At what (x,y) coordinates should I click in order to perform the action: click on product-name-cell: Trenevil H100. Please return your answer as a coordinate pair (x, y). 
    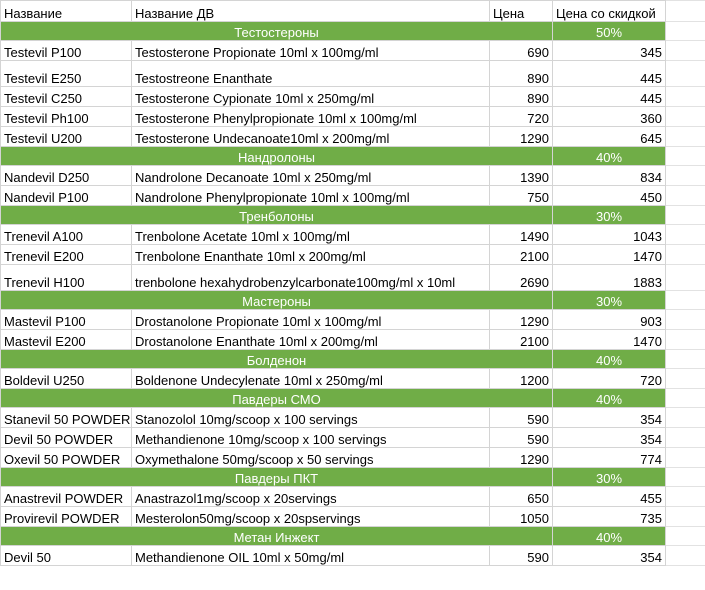
    Looking at the image, I should click on (66, 277).